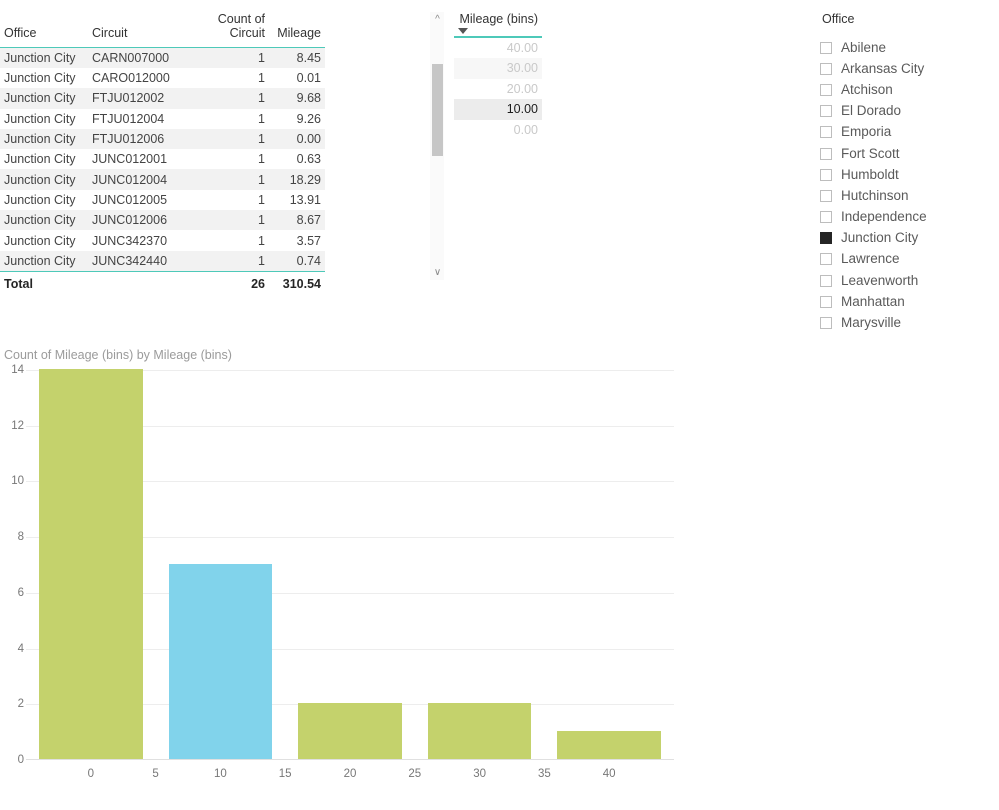  I want to click on cell-circuit: CARN007000, so click(132, 57).